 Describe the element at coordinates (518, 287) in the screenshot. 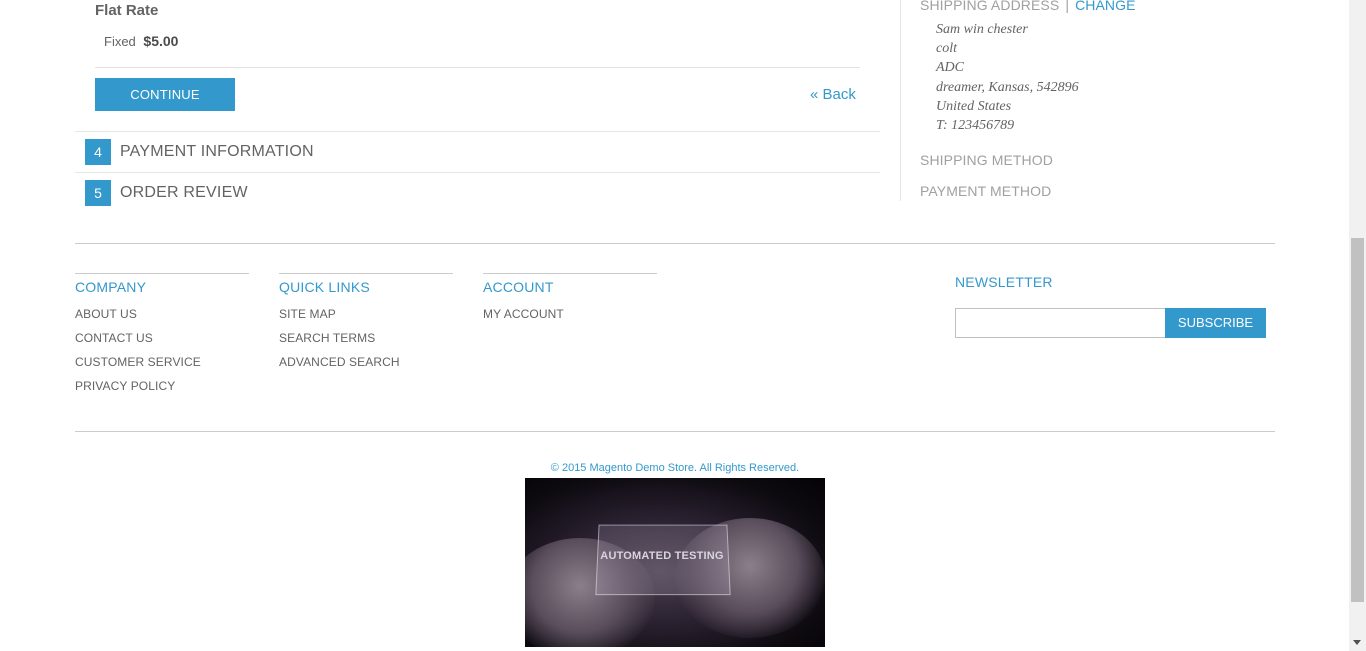

I see `footer-column-title: ACCOUNT` at that location.